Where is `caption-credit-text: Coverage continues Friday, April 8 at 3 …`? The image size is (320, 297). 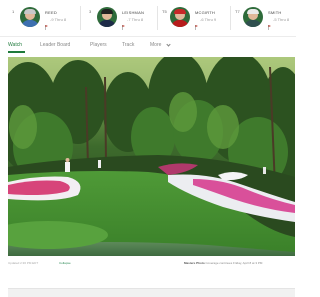
caption-credit-text: Coverage continues Friday, April 8 at 3 … is located at coordinates (234, 263).